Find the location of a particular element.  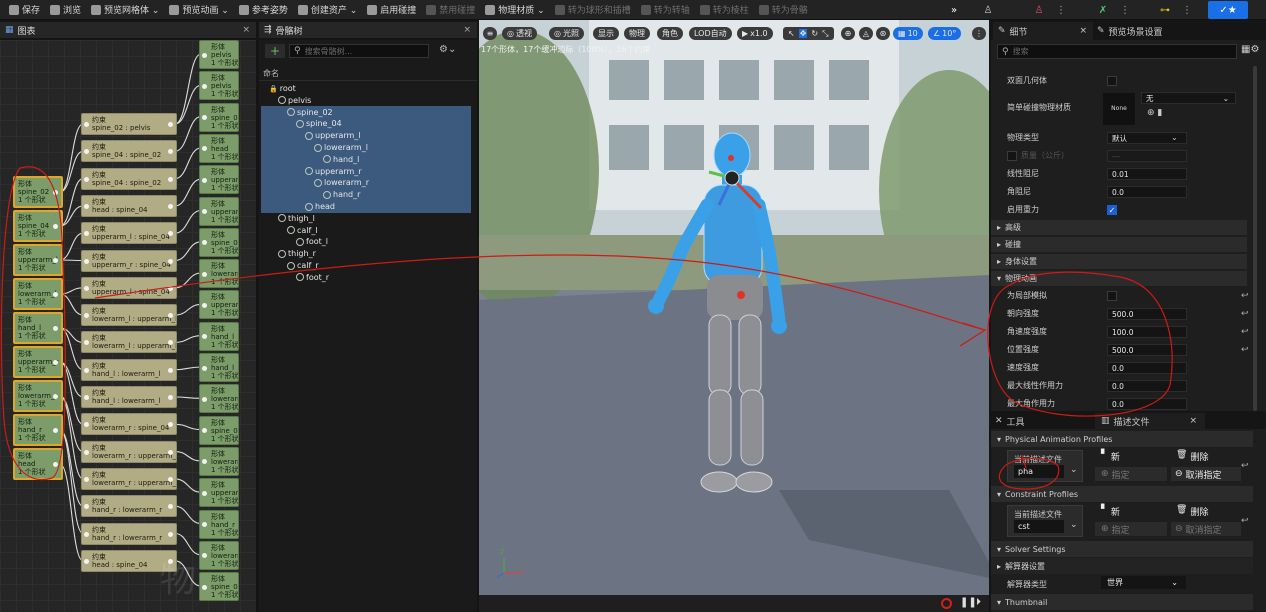

pa-unassign-button: ⊖ 取消指定 is located at coordinates (1206, 474).